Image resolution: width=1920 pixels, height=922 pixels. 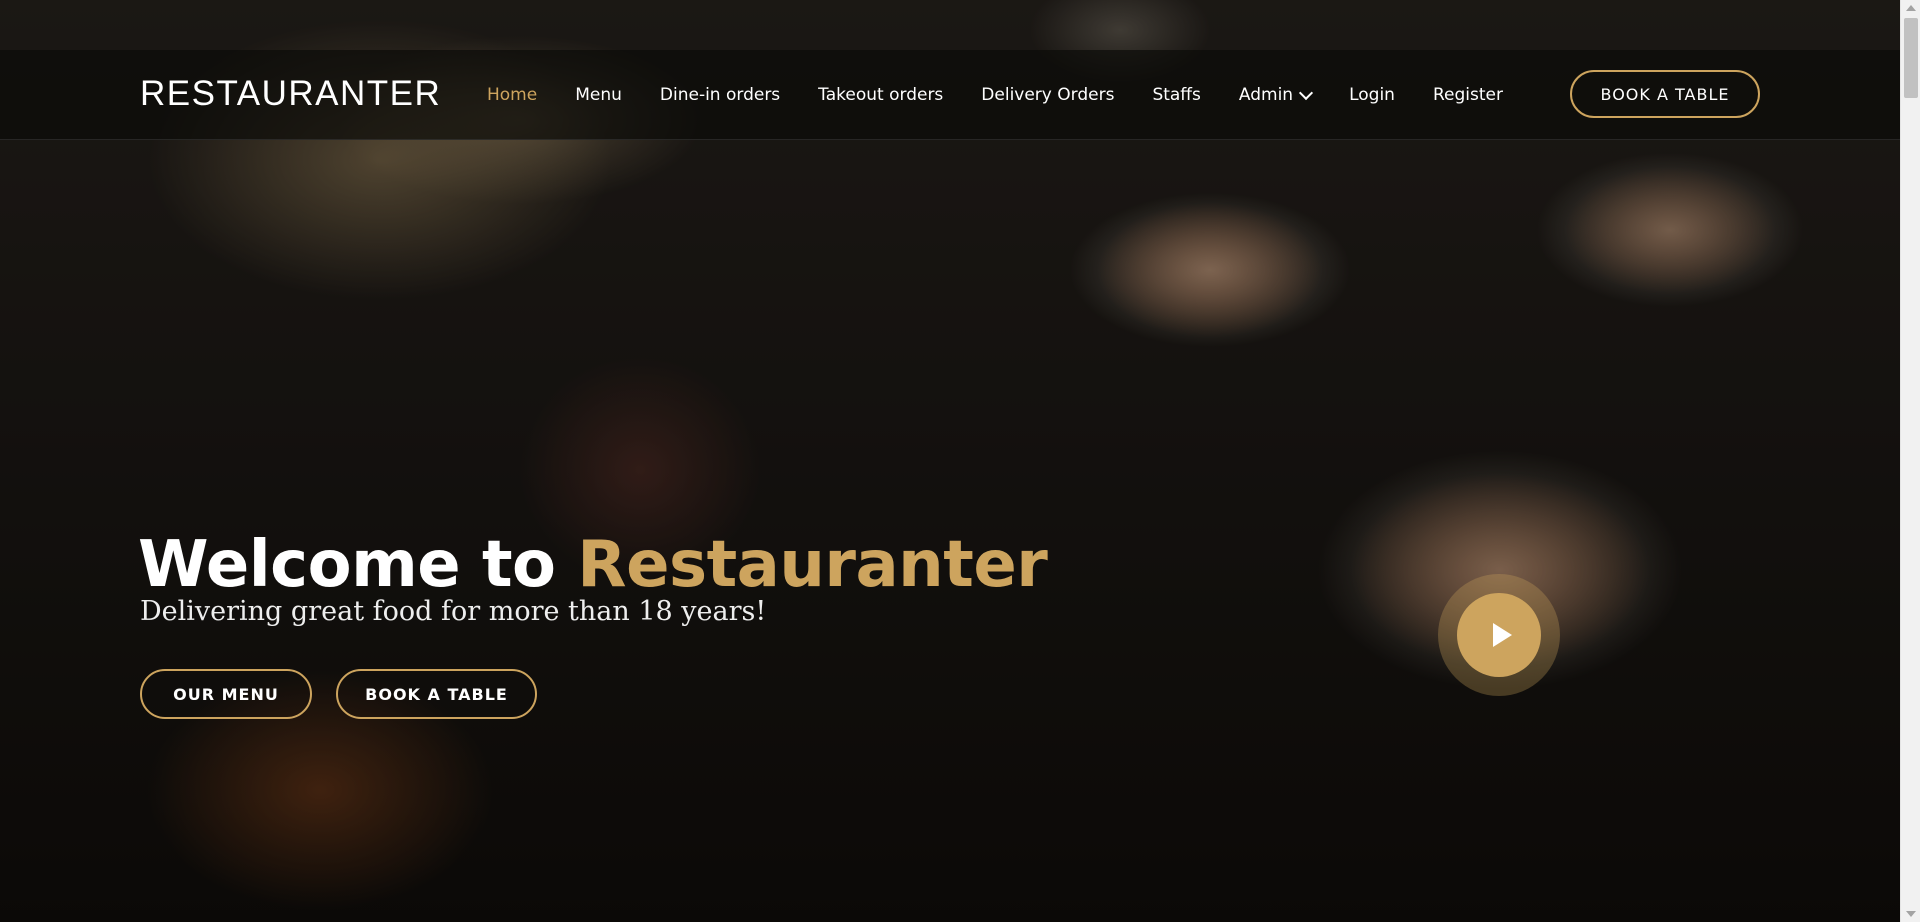 I want to click on play-button-circle, so click(x=1499, y=635).